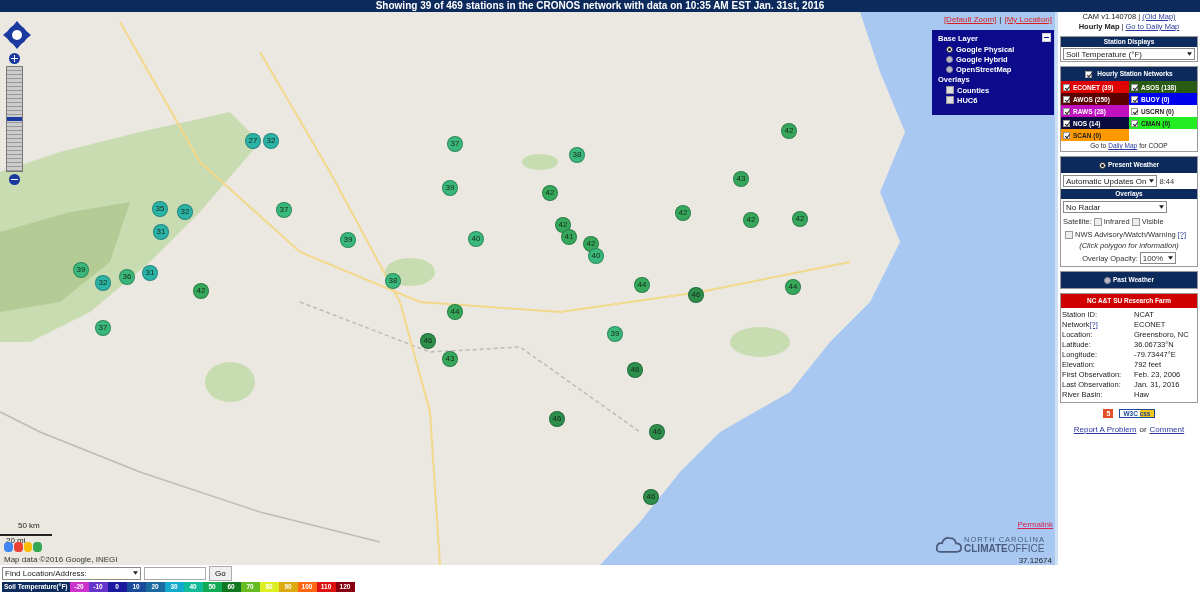  Describe the element at coordinates (1046, 37) in the screenshot. I see `minimize-button` at that location.